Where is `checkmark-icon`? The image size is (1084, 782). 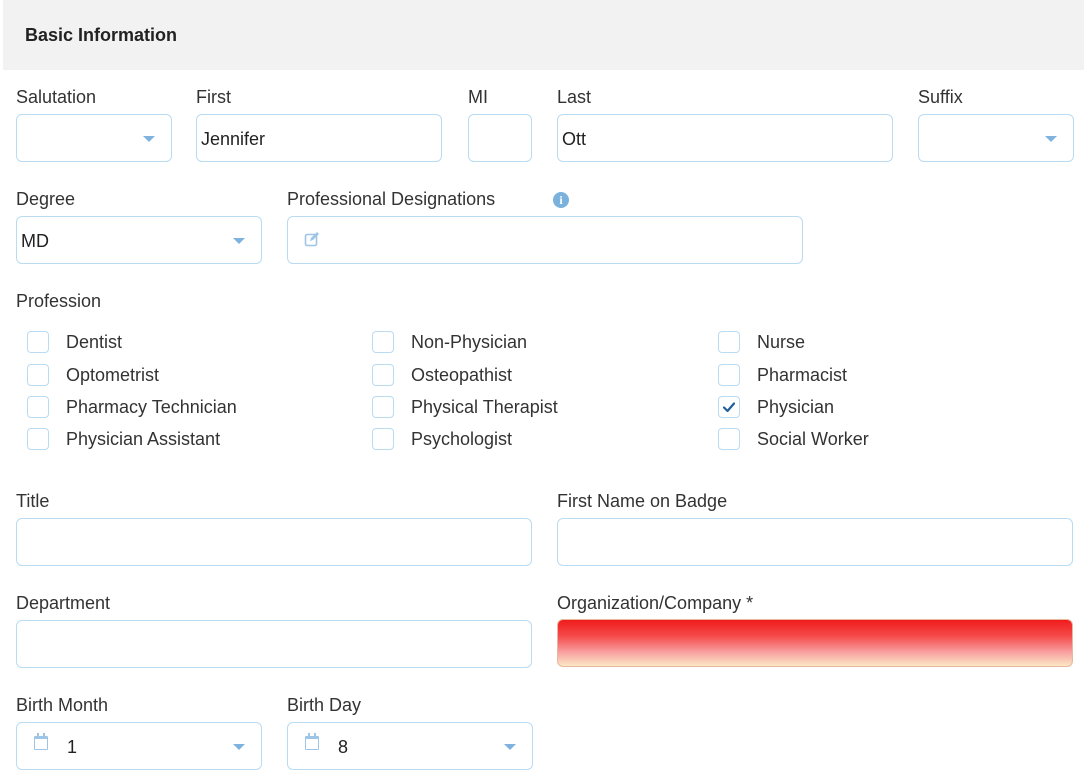
checkmark-icon is located at coordinates (729, 407).